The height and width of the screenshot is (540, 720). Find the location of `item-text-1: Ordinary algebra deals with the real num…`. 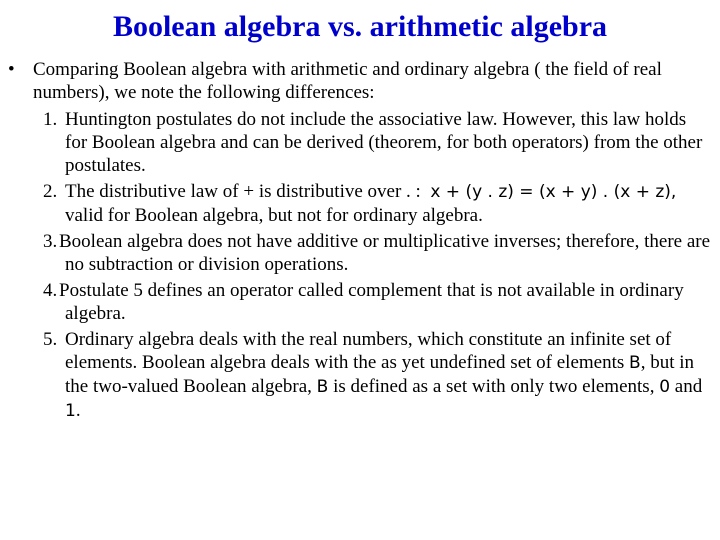

item-text-1: Ordinary algebra deals with the real num… is located at coordinates (368, 351).